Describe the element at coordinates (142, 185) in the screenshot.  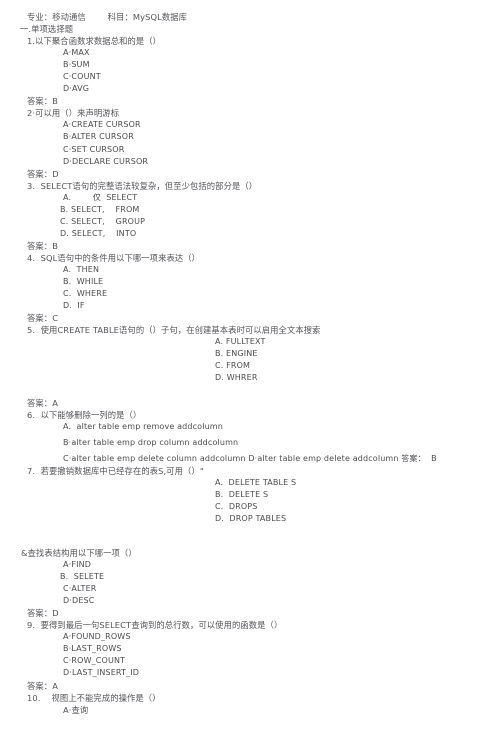
I see `question-stem: 3. SELECT语句的完整语法较复杂，但至少包括的部分是（）` at that location.